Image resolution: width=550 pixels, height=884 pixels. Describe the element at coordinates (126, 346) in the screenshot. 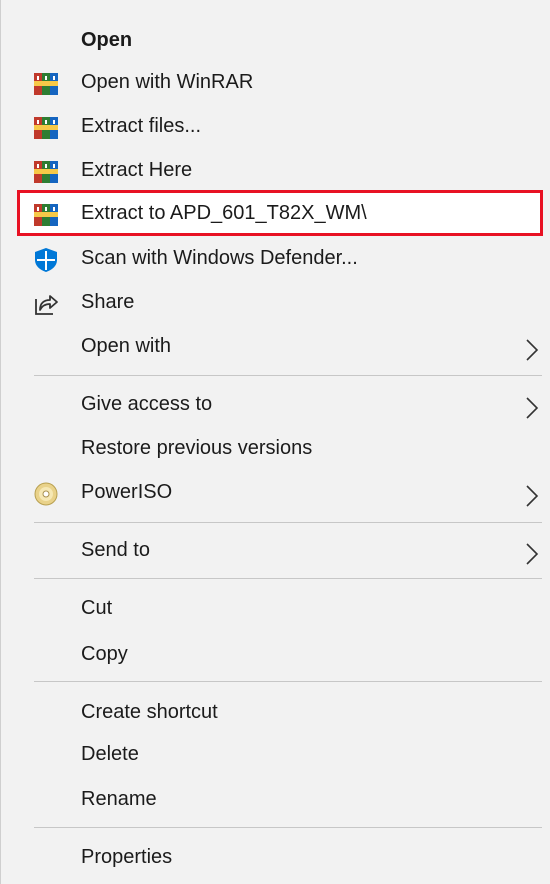

I see `menu-item-label: Open with` at that location.